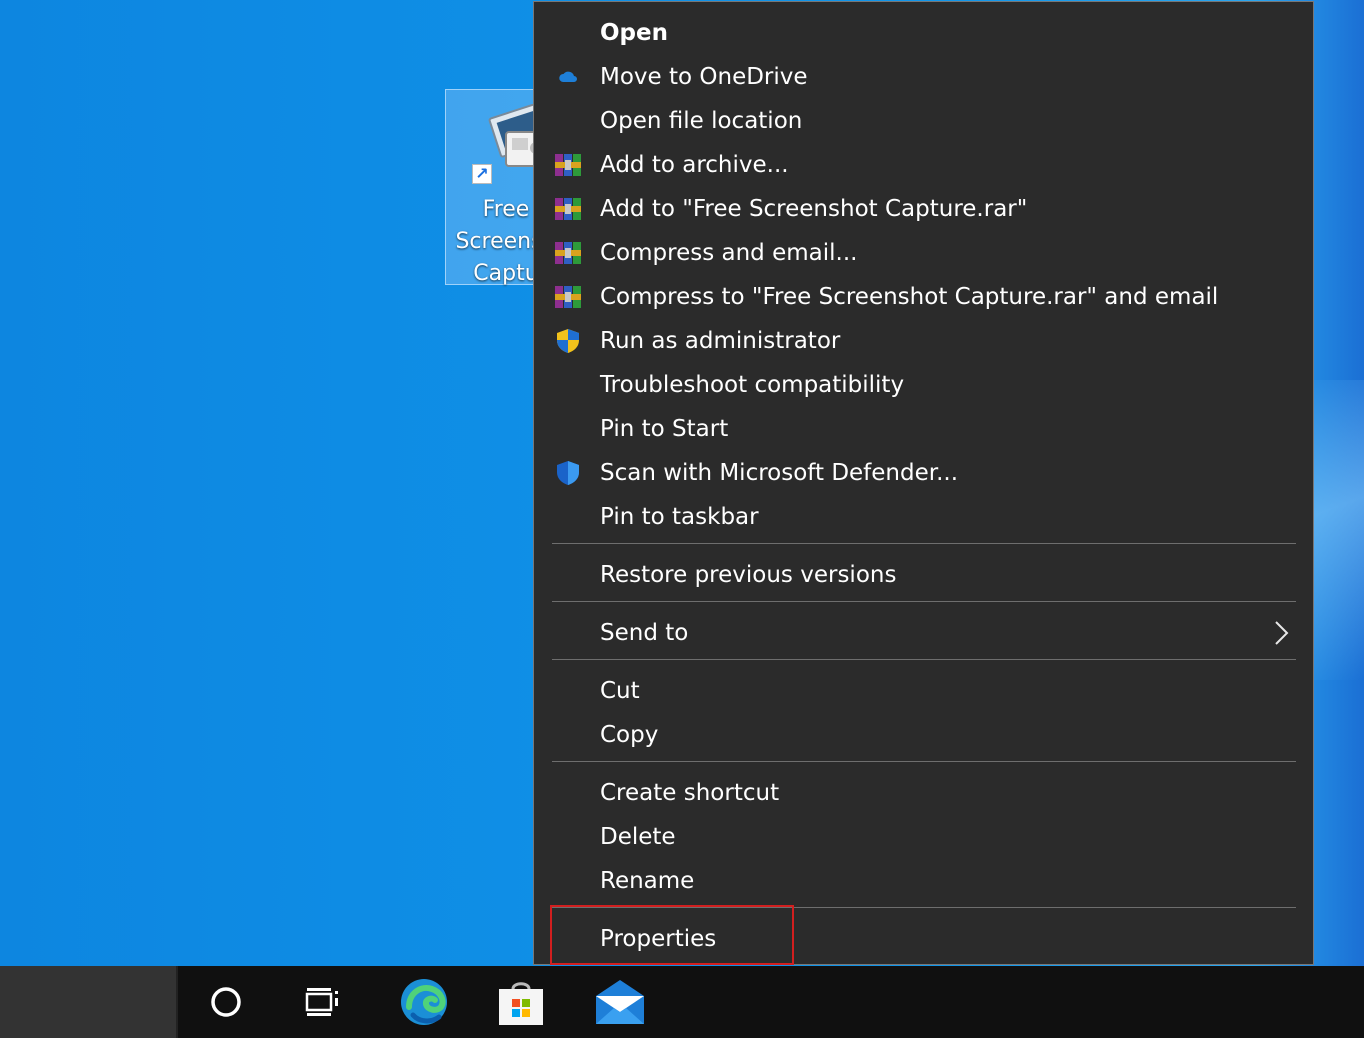 The height and width of the screenshot is (1038, 1364). Describe the element at coordinates (923, 121) in the screenshot. I see `menu-item-open-file-location: Open file location` at that location.